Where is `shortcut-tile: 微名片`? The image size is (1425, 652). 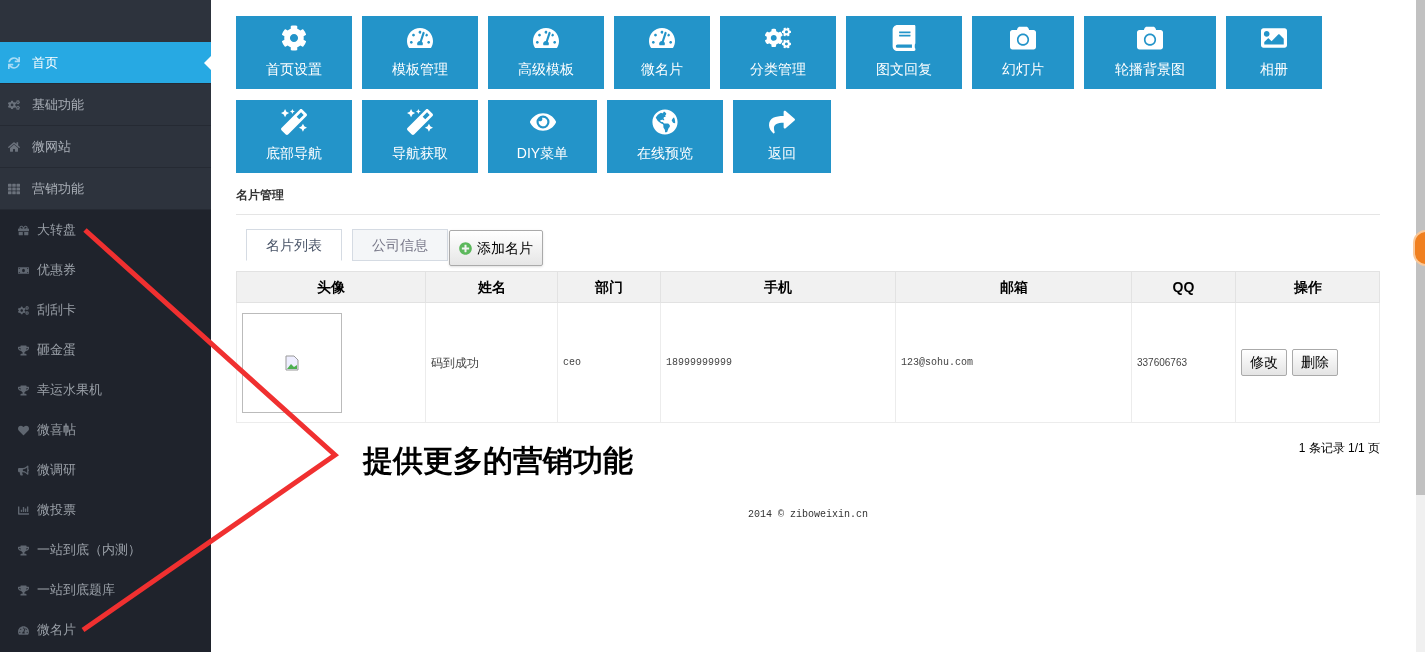
shortcut-tile: 微名片 is located at coordinates (662, 52).